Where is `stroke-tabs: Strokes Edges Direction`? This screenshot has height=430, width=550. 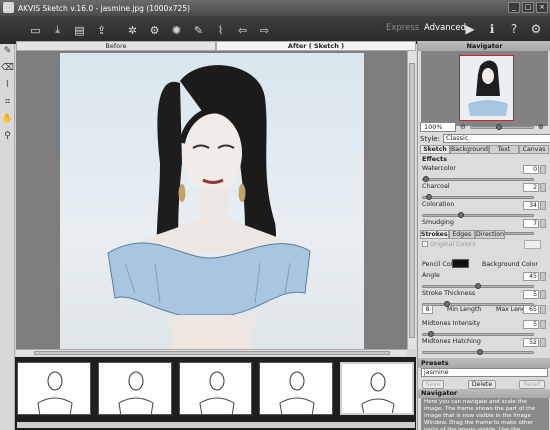 stroke-tabs: Strokes Edges Direction is located at coordinates (462, 234).